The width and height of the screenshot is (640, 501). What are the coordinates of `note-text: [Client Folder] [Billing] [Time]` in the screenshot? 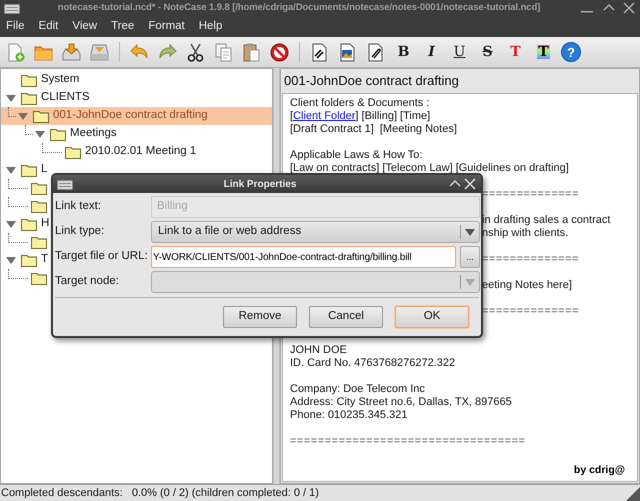 It's located at (361, 116).